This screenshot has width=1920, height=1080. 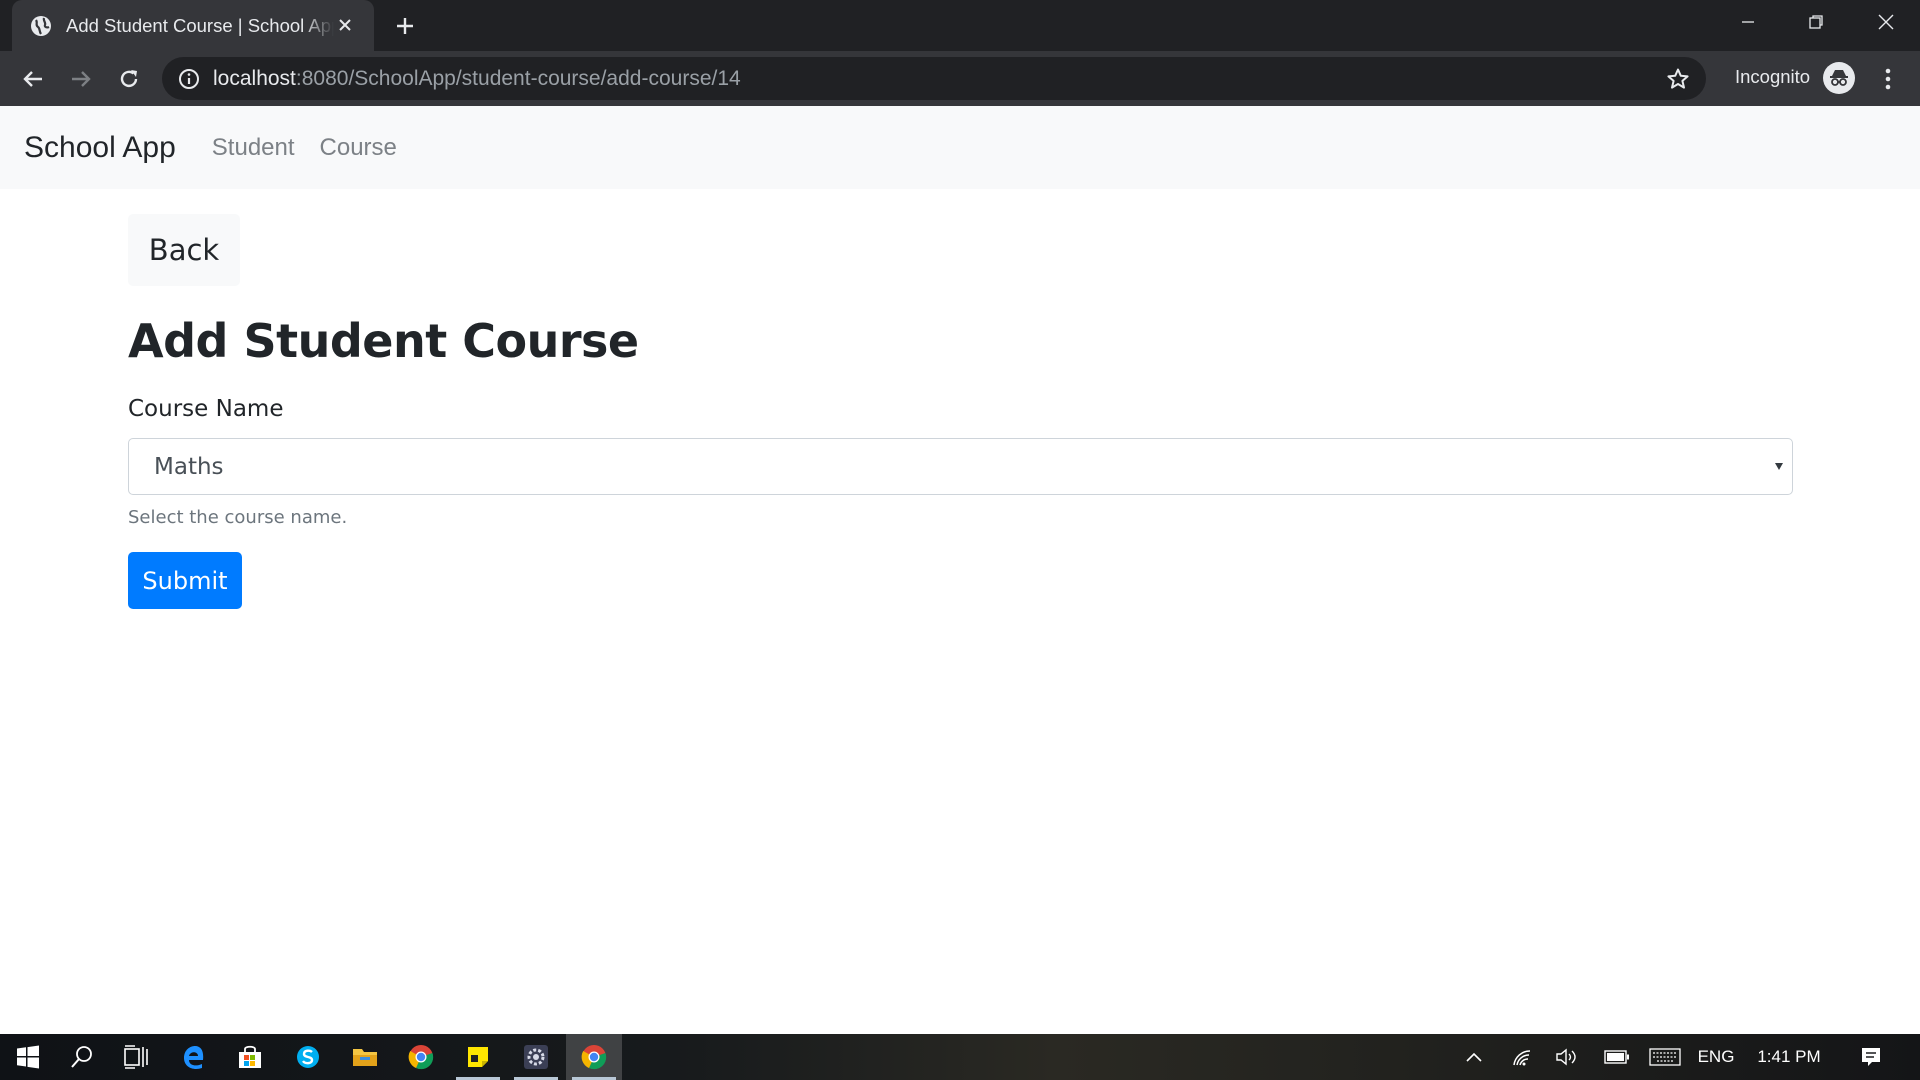 I want to click on clock: 1:41 PM, so click(x=1789, y=1057).